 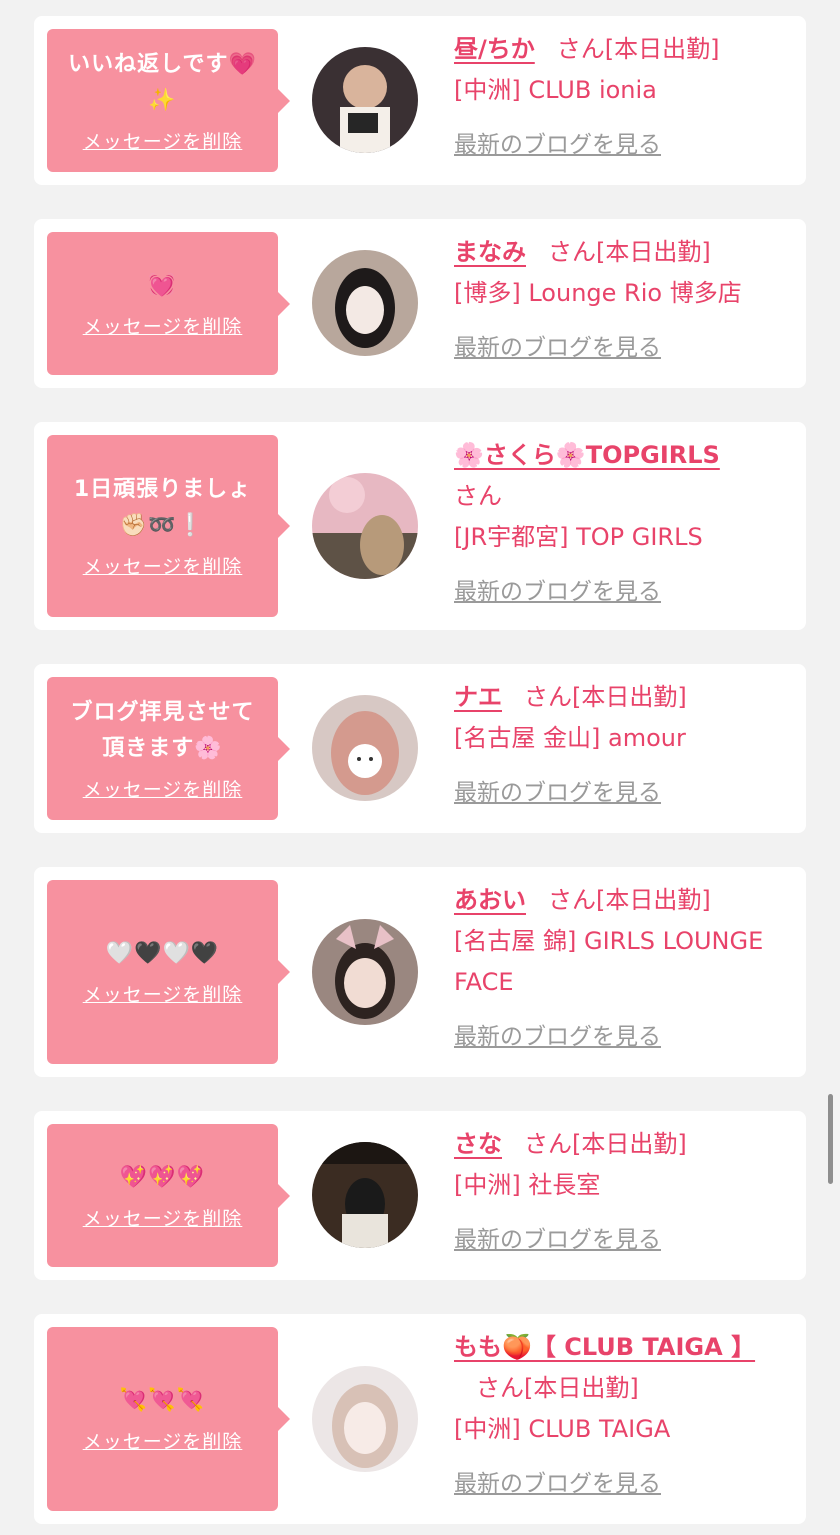 I want to click on message-text: 💓, so click(x=162, y=285).